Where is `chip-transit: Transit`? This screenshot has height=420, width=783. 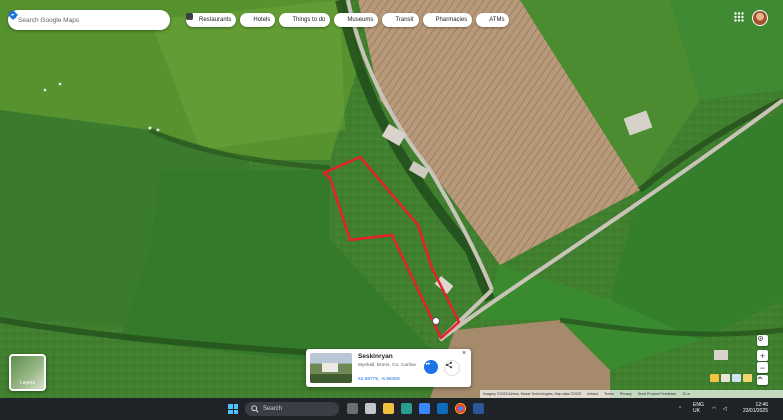
chip-transit: Transit is located at coordinates (302, 20).